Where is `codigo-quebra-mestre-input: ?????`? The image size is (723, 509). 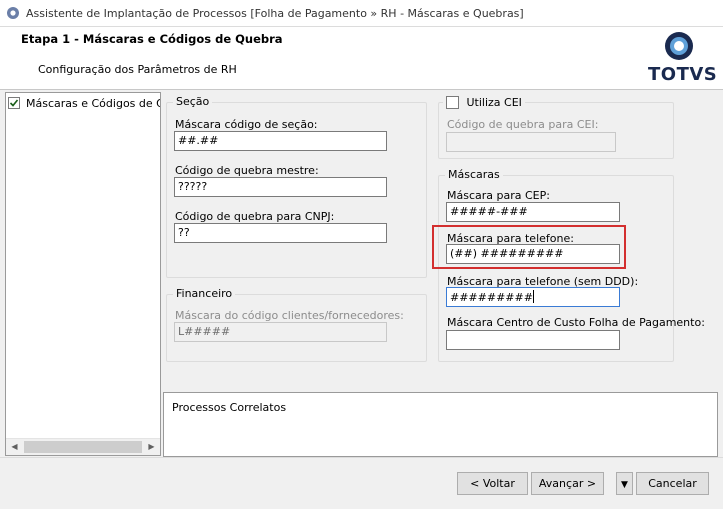 codigo-quebra-mestre-input: ????? is located at coordinates (280, 187).